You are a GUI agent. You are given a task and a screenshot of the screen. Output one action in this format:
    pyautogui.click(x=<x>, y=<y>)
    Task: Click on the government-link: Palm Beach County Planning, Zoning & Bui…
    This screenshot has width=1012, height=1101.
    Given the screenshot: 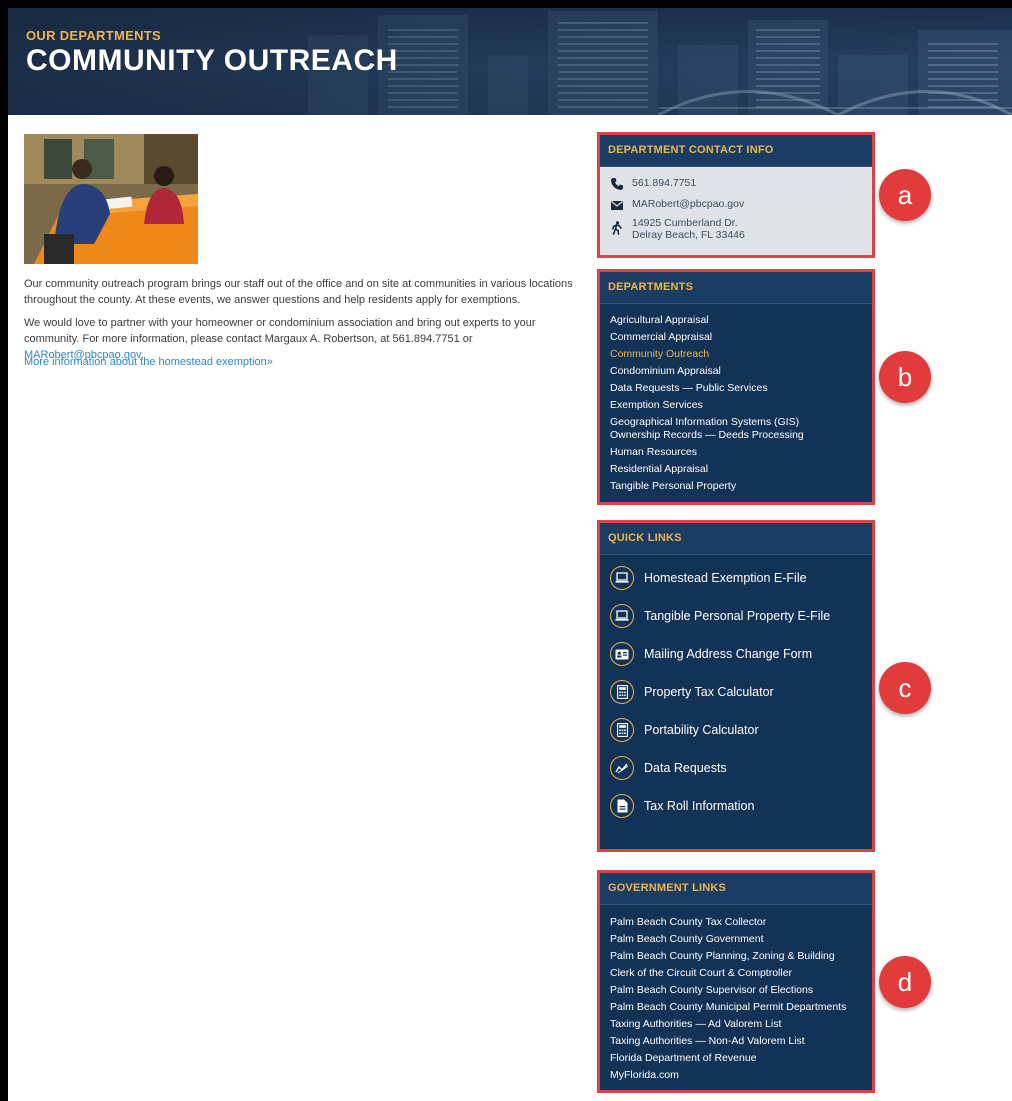 What is the action you would take?
    pyautogui.click(x=728, y=956)
    